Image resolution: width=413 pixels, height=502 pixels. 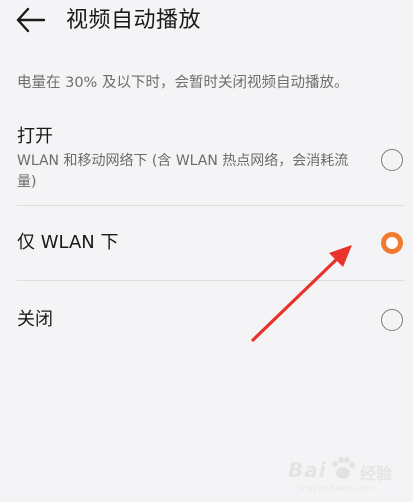 What do you see at coordinates (206, 24) in the screenshot?
I see `app-header: 视频自动播放` at bounding box center [206, 24].